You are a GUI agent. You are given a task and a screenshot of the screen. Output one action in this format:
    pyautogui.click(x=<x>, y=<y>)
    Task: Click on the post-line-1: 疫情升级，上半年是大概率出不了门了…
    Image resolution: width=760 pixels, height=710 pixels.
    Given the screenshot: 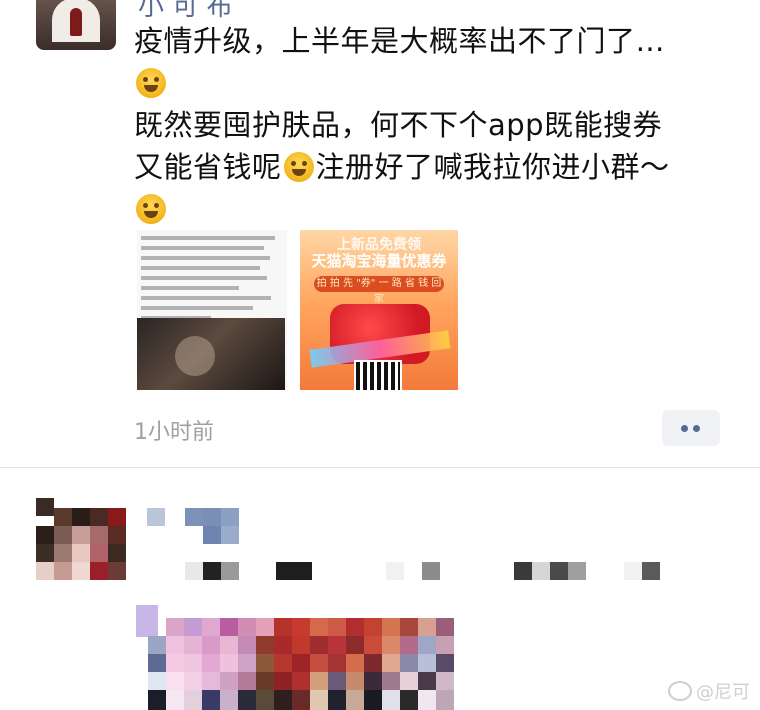 What is the action you would take?
    pyautogui.click(x=400, y=41)
    